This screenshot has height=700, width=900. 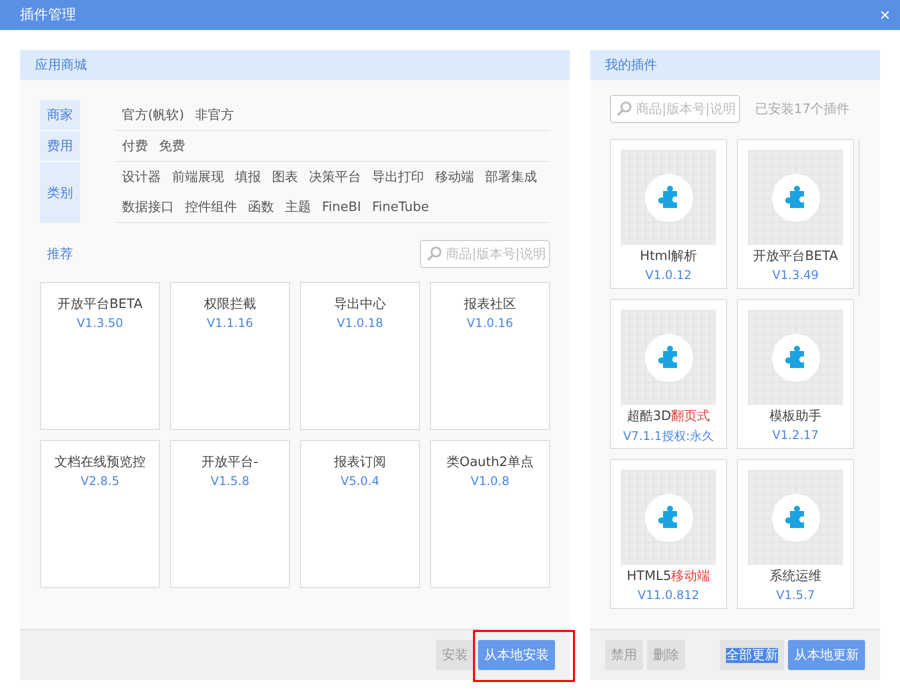 What do you see at coordinates (668, 416) in the screenshot?
I see `plugin-name: 超酷3D翻页式` at bounding box center [668, 416].